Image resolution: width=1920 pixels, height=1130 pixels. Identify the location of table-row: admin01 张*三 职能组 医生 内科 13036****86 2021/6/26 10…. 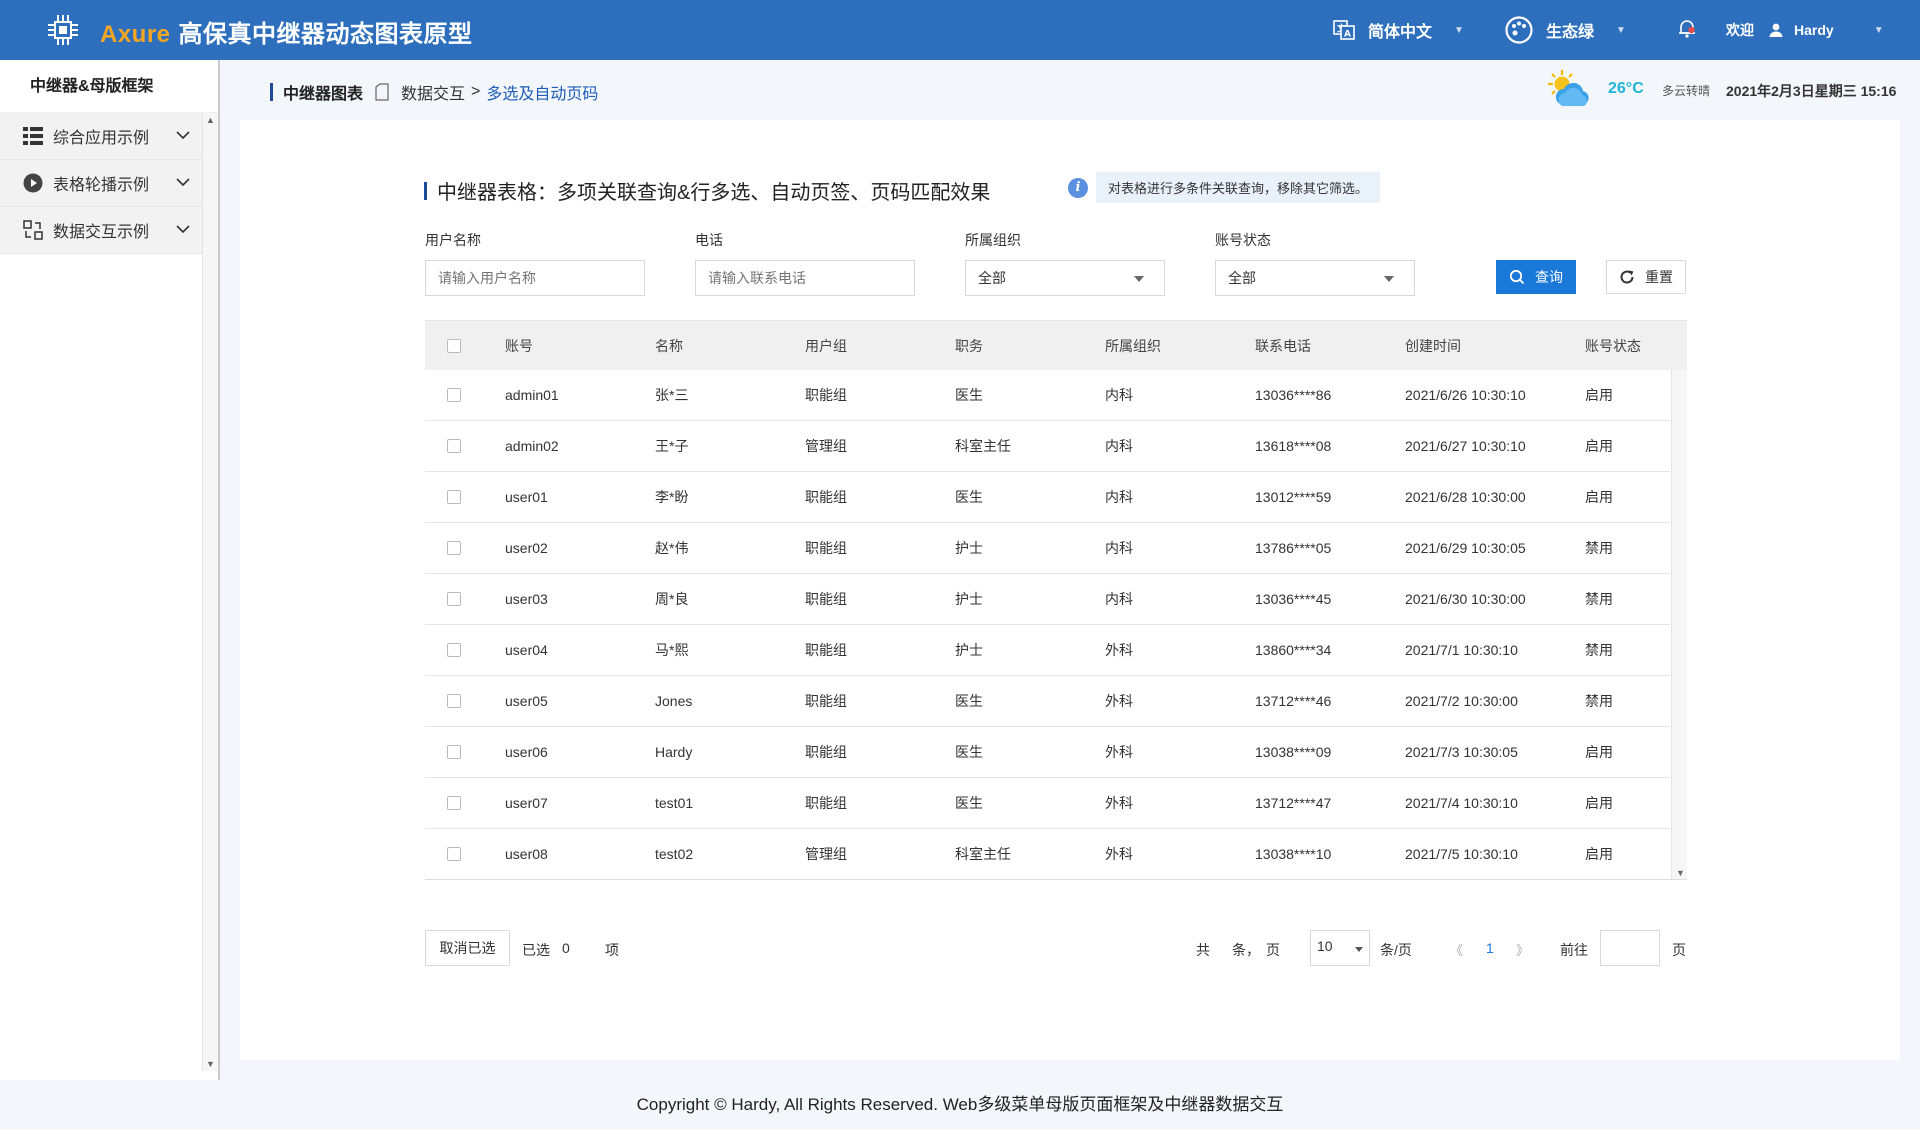
(1047, 395).